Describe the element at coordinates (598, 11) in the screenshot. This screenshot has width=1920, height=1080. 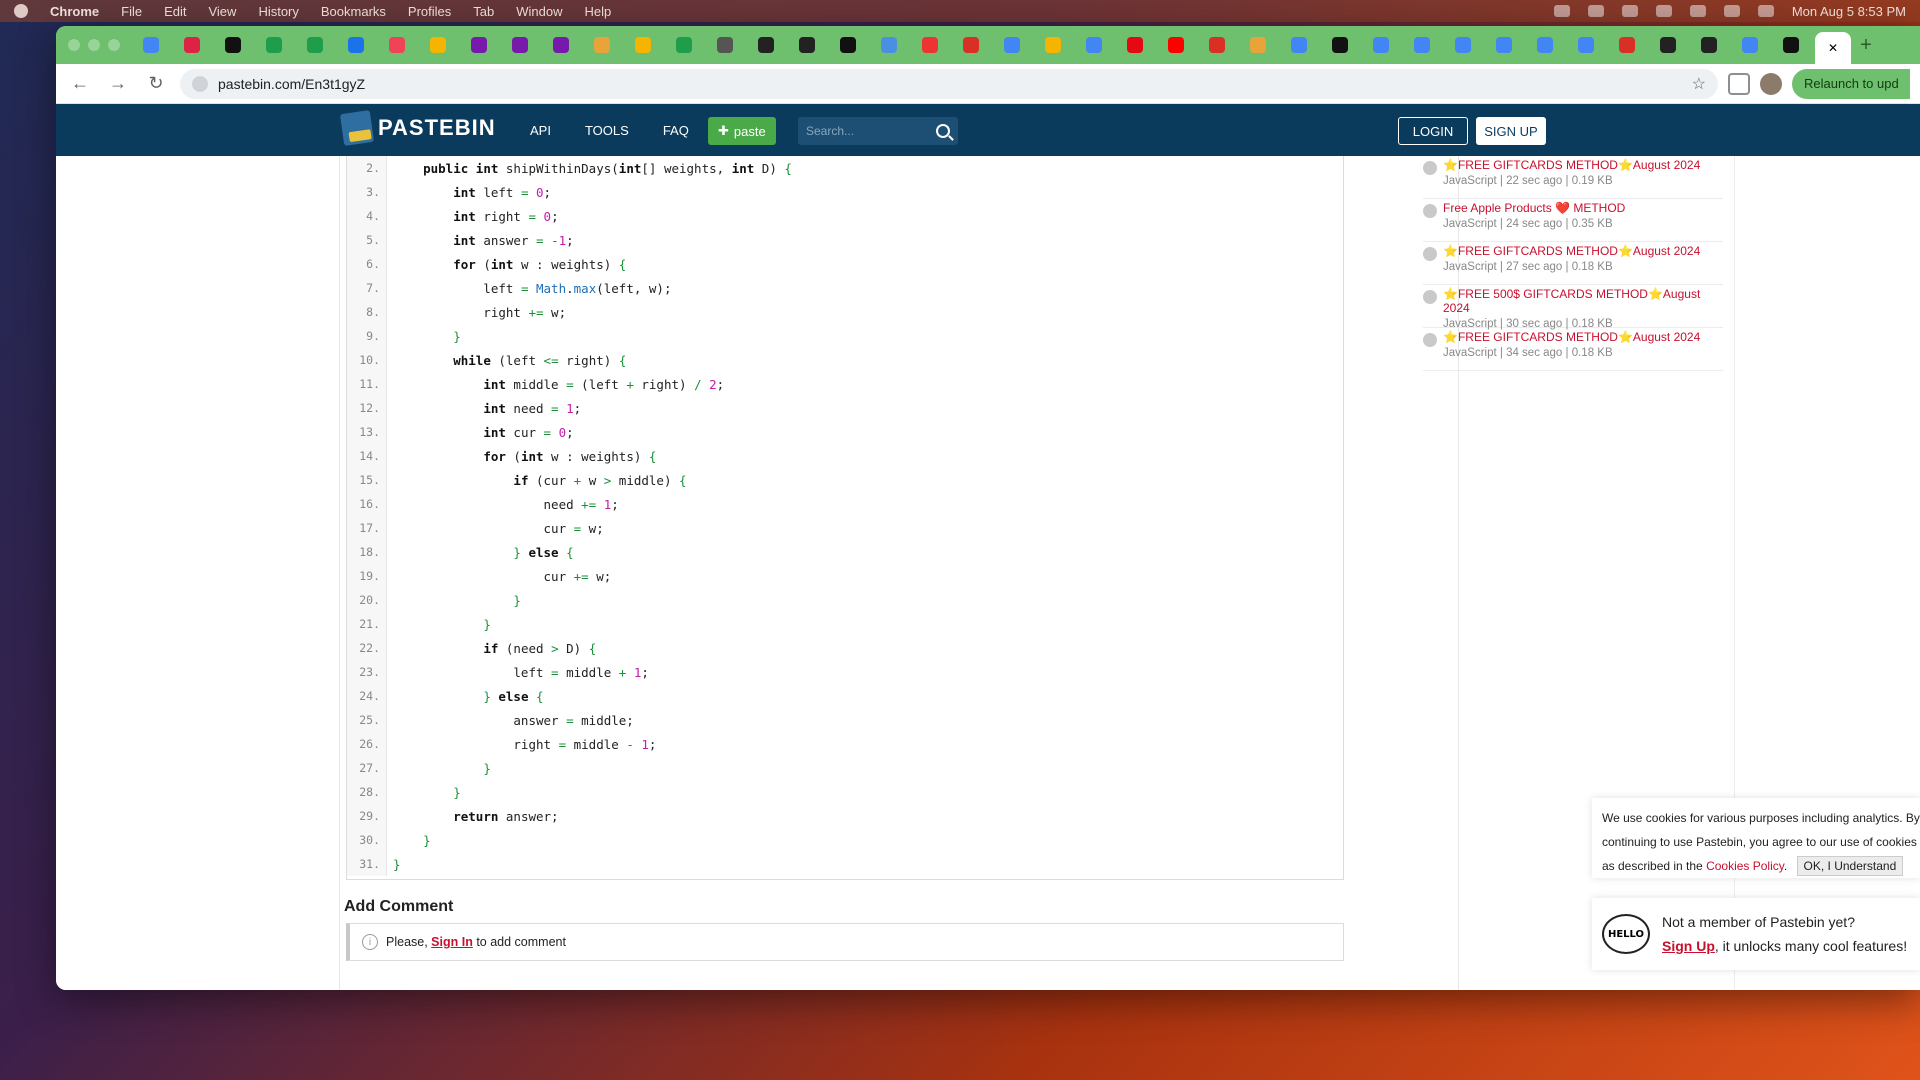
I see `menu-help: Help` at that location.